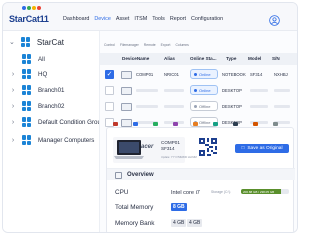 The width and height of the screenshot is (320, 240). What do you see at coordinates (275, 124) in the screenshot?
I see `tab-icon-more` at bounding box center [275, 124].